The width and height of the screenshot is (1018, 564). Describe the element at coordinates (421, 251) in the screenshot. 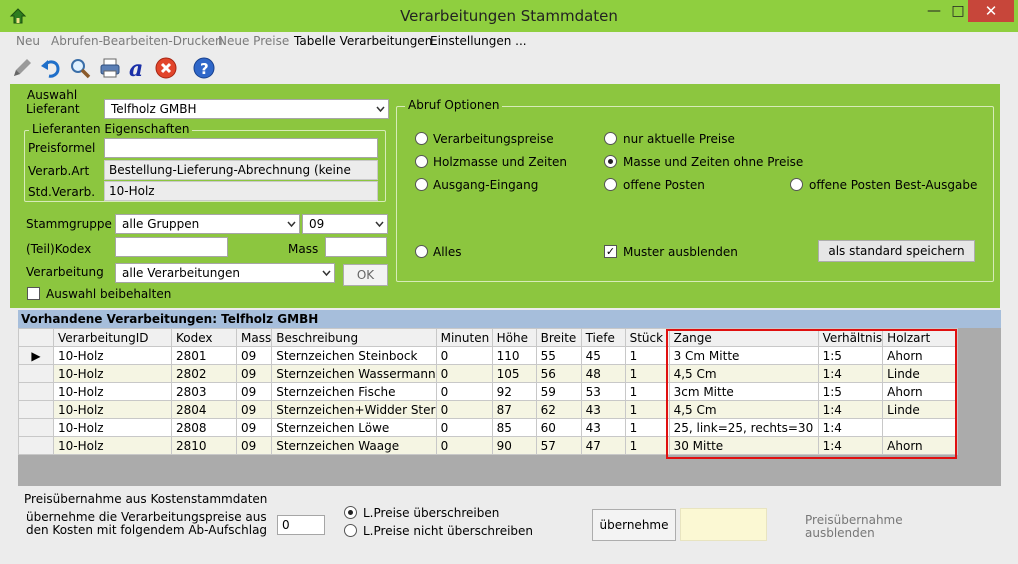

I see `radio-alles` at that location.